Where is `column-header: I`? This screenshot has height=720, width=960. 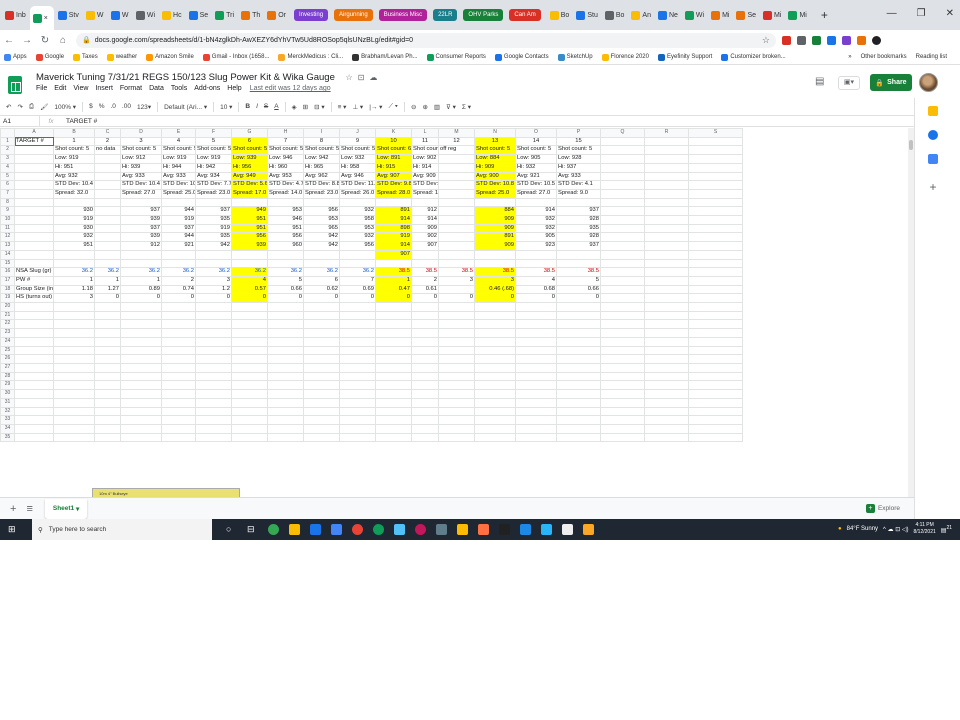
column-header: I is located at coordinates (321, 133).